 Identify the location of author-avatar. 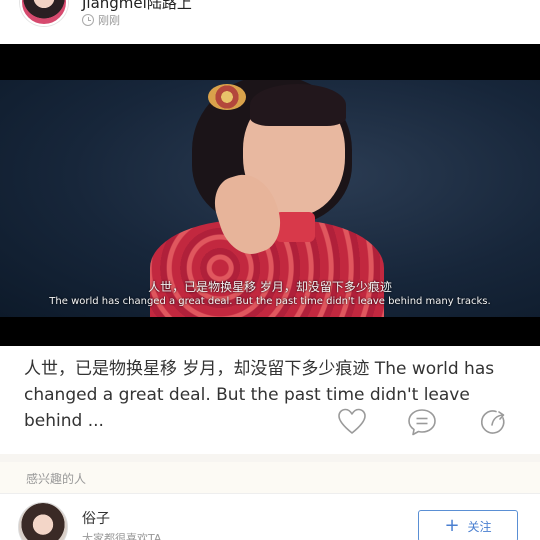
(44, 13).